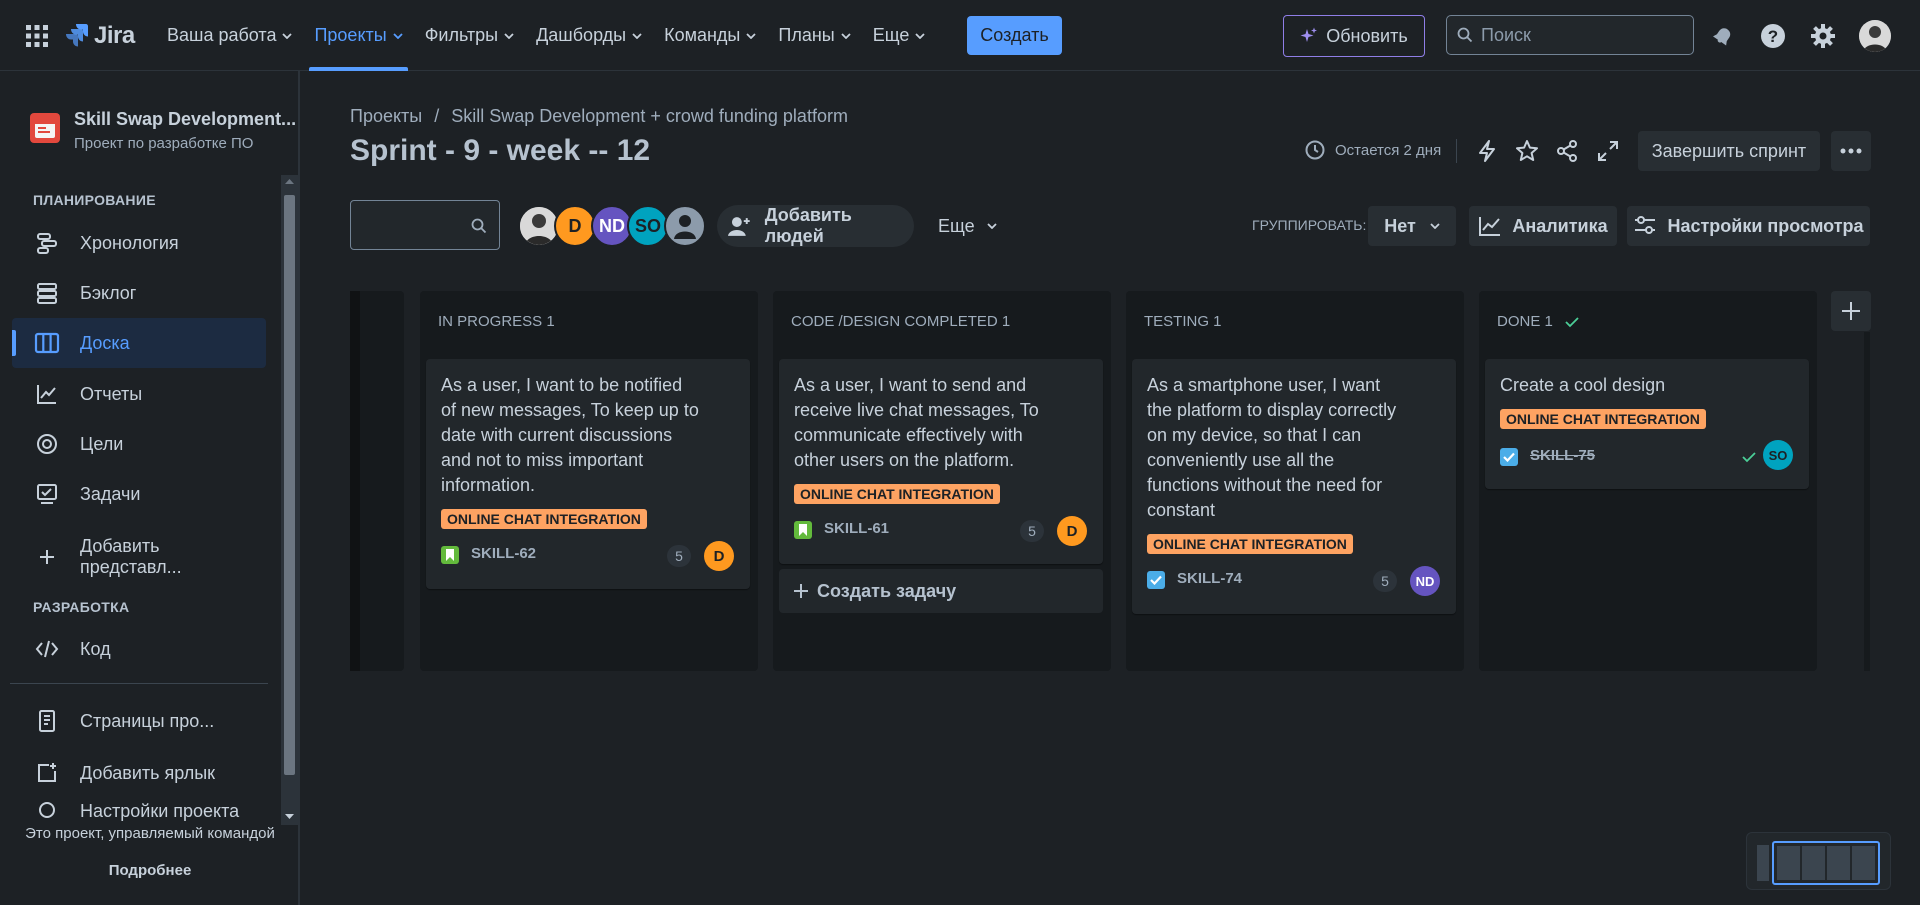  What do you see at coordinates (575, 226) in the screenshot?
I see `avatar-filter-d: D` at bounding box center [575, 226].